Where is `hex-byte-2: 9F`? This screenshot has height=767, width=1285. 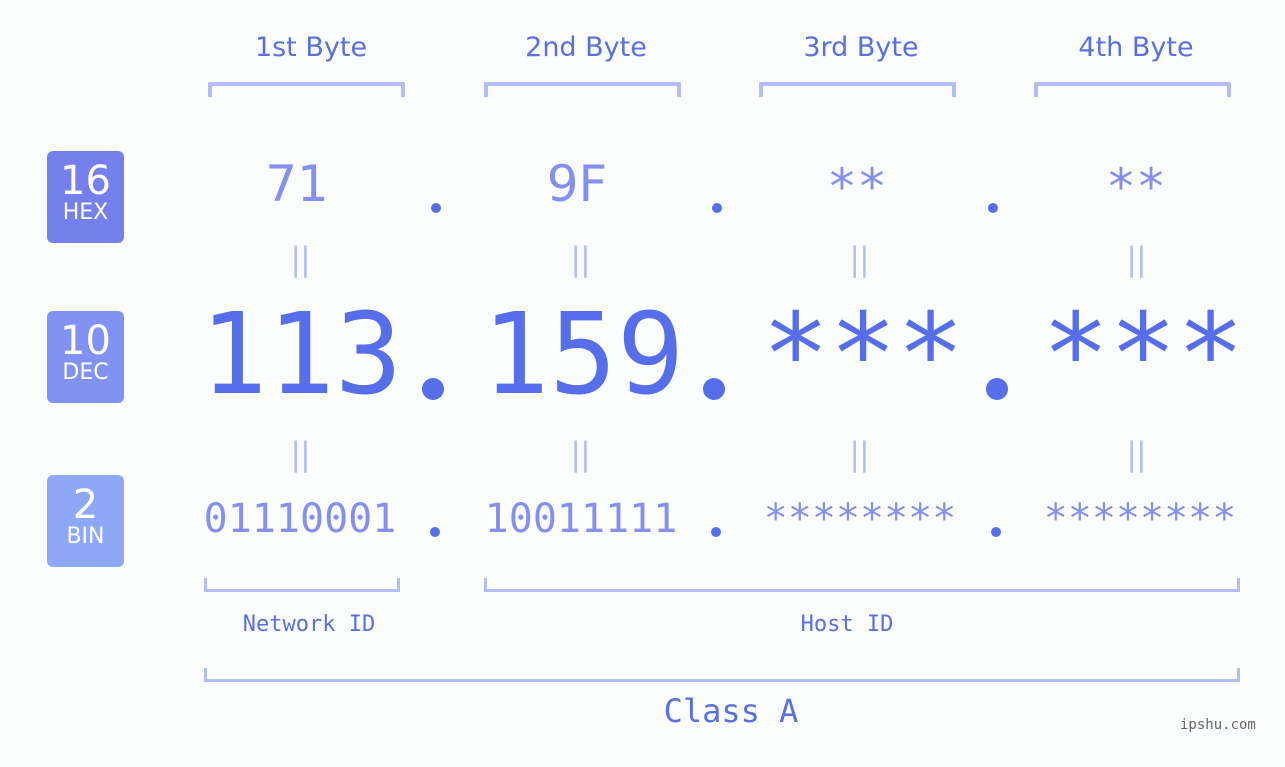
hex-byte-2: 9F is located at coordinates (577, 184).